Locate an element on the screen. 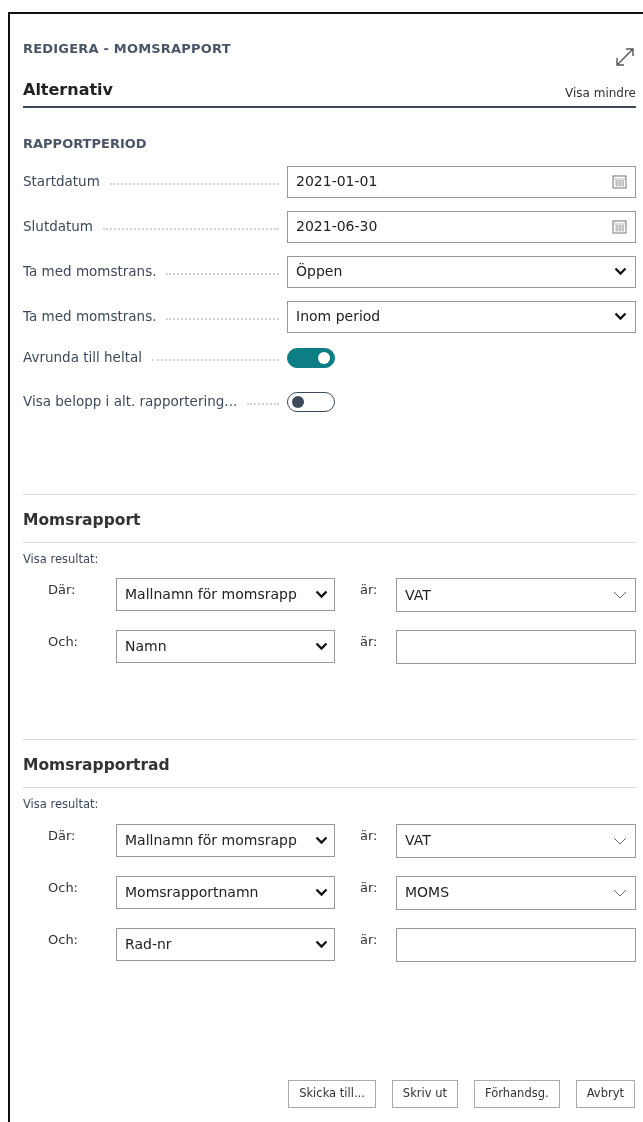 The height and width of the screenshot is (1122, 643). action-button: Skriv ut is located at coordinates (424, 1094).